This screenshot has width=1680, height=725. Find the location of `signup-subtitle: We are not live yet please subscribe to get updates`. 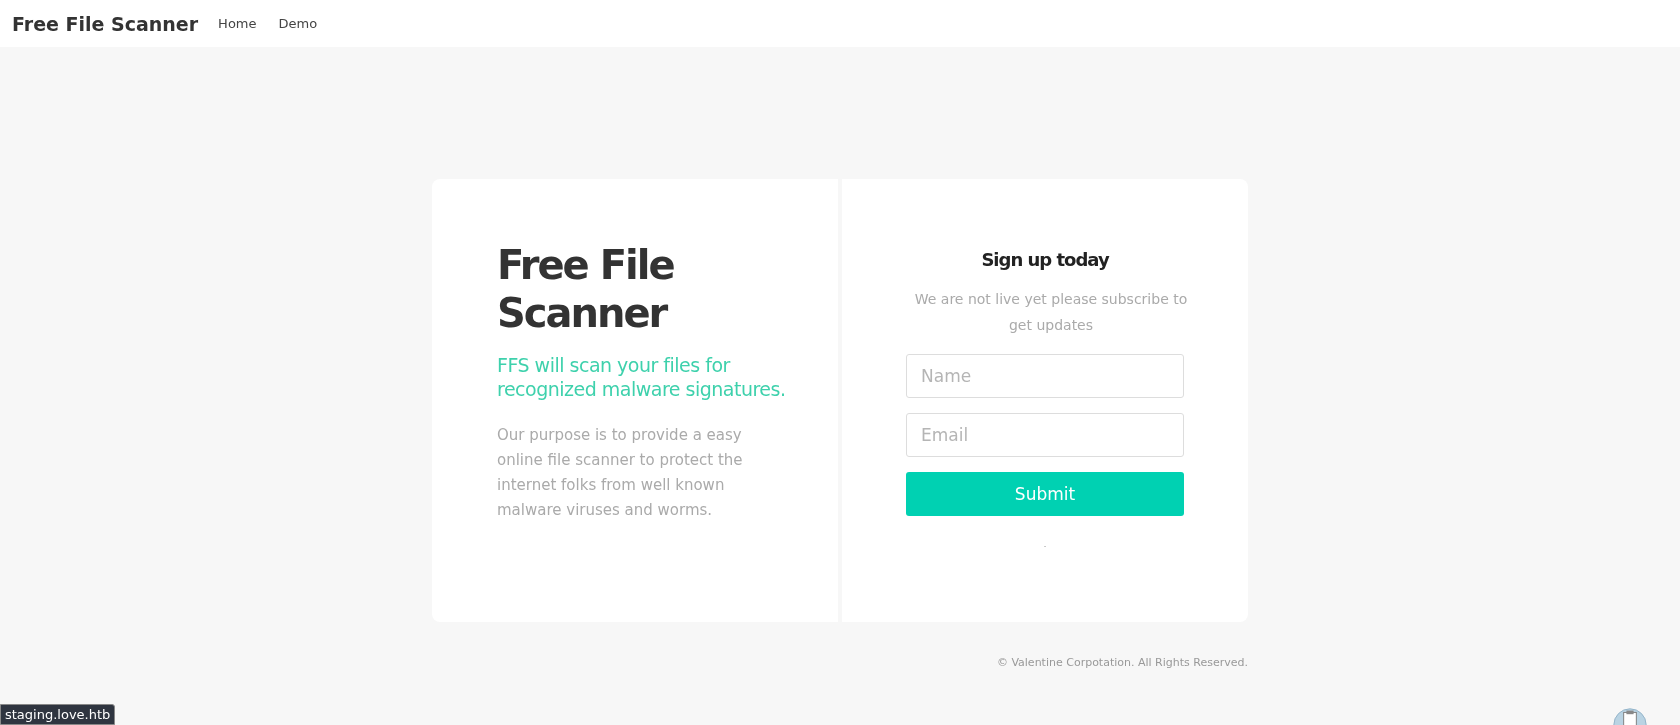

signup-subtitle: We are not live yet please subscribe to get updates is located at coordinates (1051, 312).